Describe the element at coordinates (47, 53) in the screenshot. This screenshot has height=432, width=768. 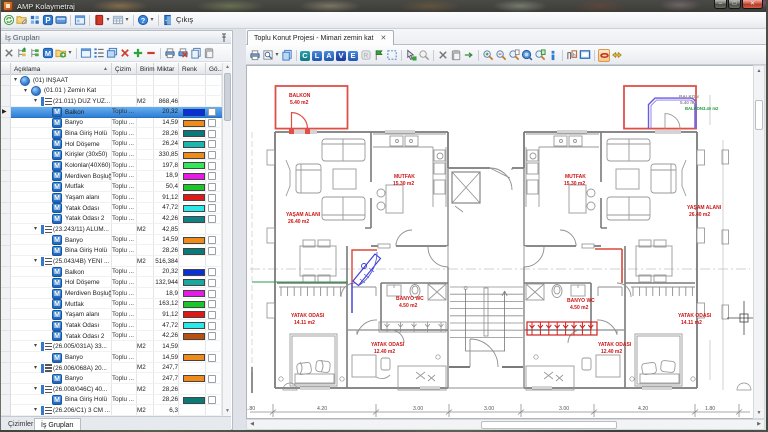
I see `svg-text: M` at that location.